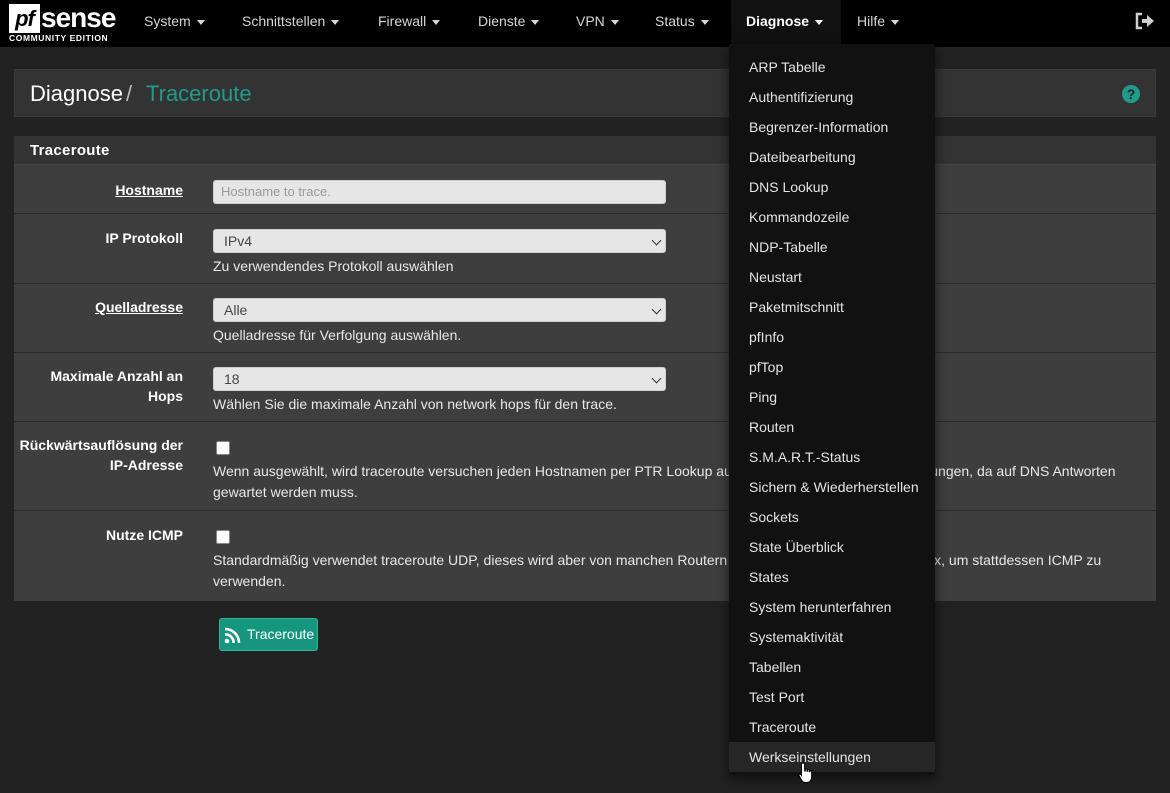 This screenshot has width=1170, height=793. I want to click on question-circle-icon: ?, so click(1131, 94).